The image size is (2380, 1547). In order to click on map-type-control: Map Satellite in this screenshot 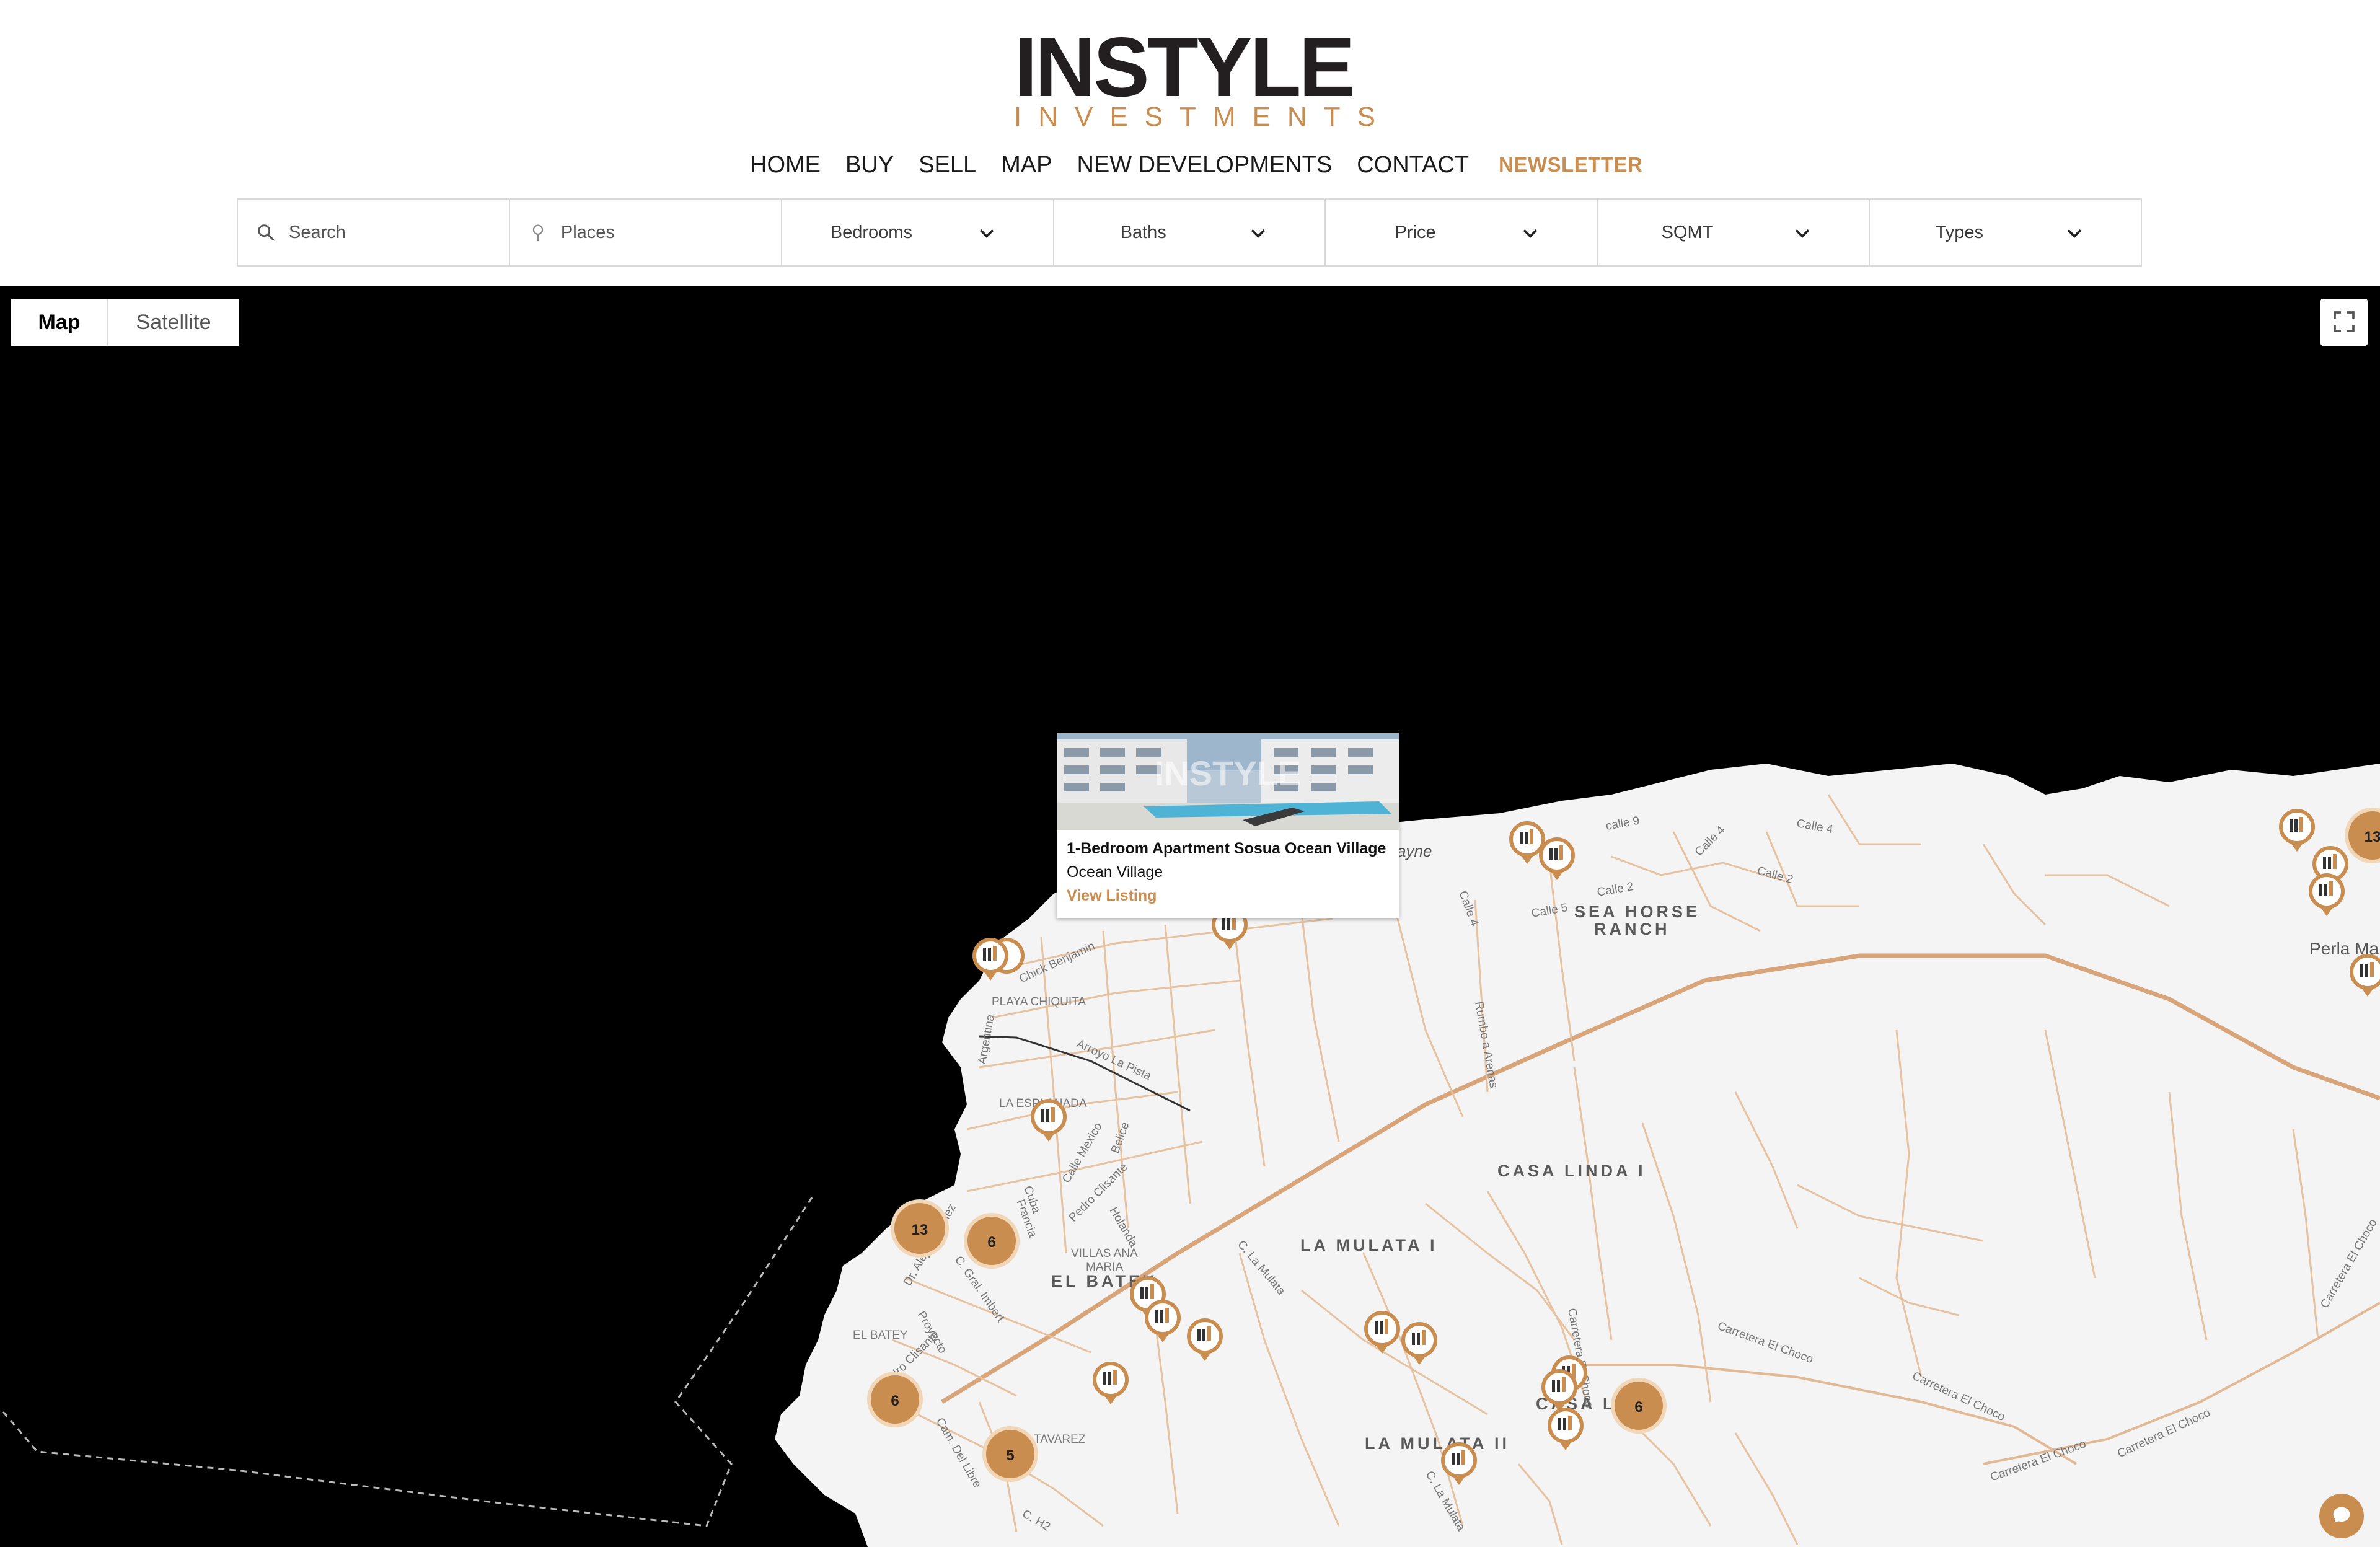, I will do `click(125, 322)`.